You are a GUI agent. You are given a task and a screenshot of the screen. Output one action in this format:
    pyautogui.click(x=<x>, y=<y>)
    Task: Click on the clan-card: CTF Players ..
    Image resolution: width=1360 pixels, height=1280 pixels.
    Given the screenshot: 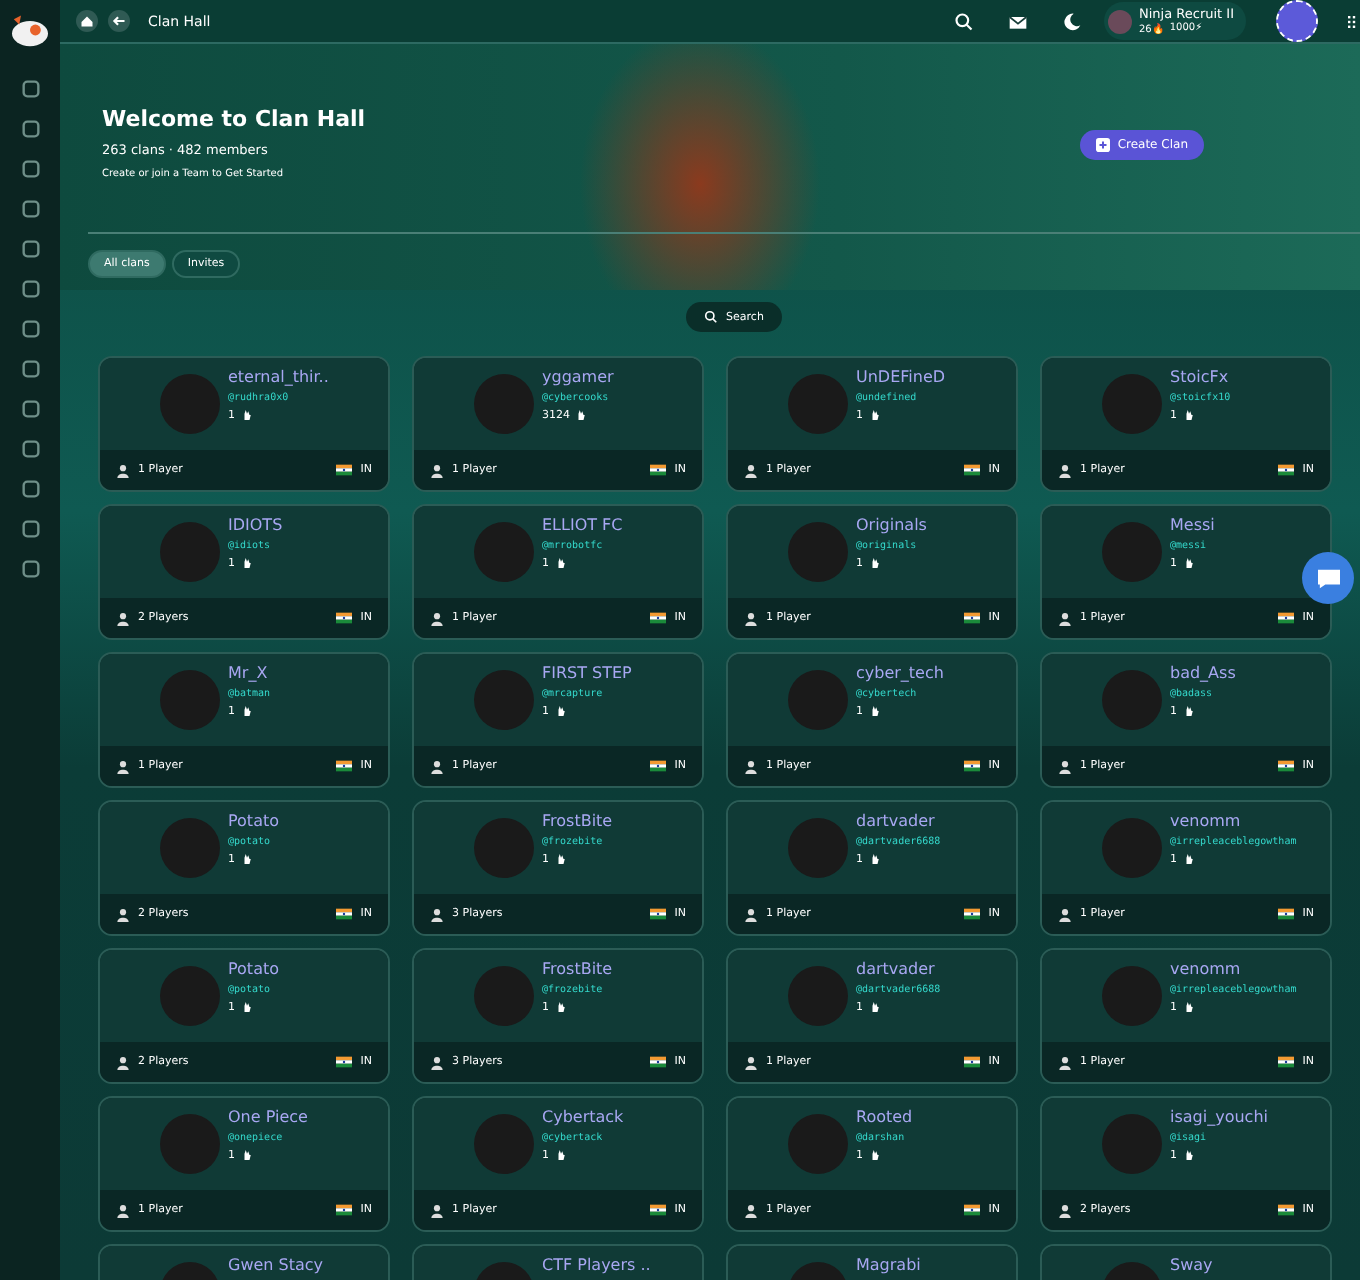 What is the action you would take?
    pyautogui.click(x=558, y=1262)
    